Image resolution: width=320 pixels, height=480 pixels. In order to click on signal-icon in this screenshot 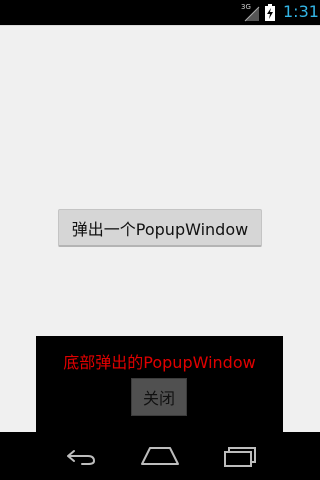, I will do `click(252, 14)`.